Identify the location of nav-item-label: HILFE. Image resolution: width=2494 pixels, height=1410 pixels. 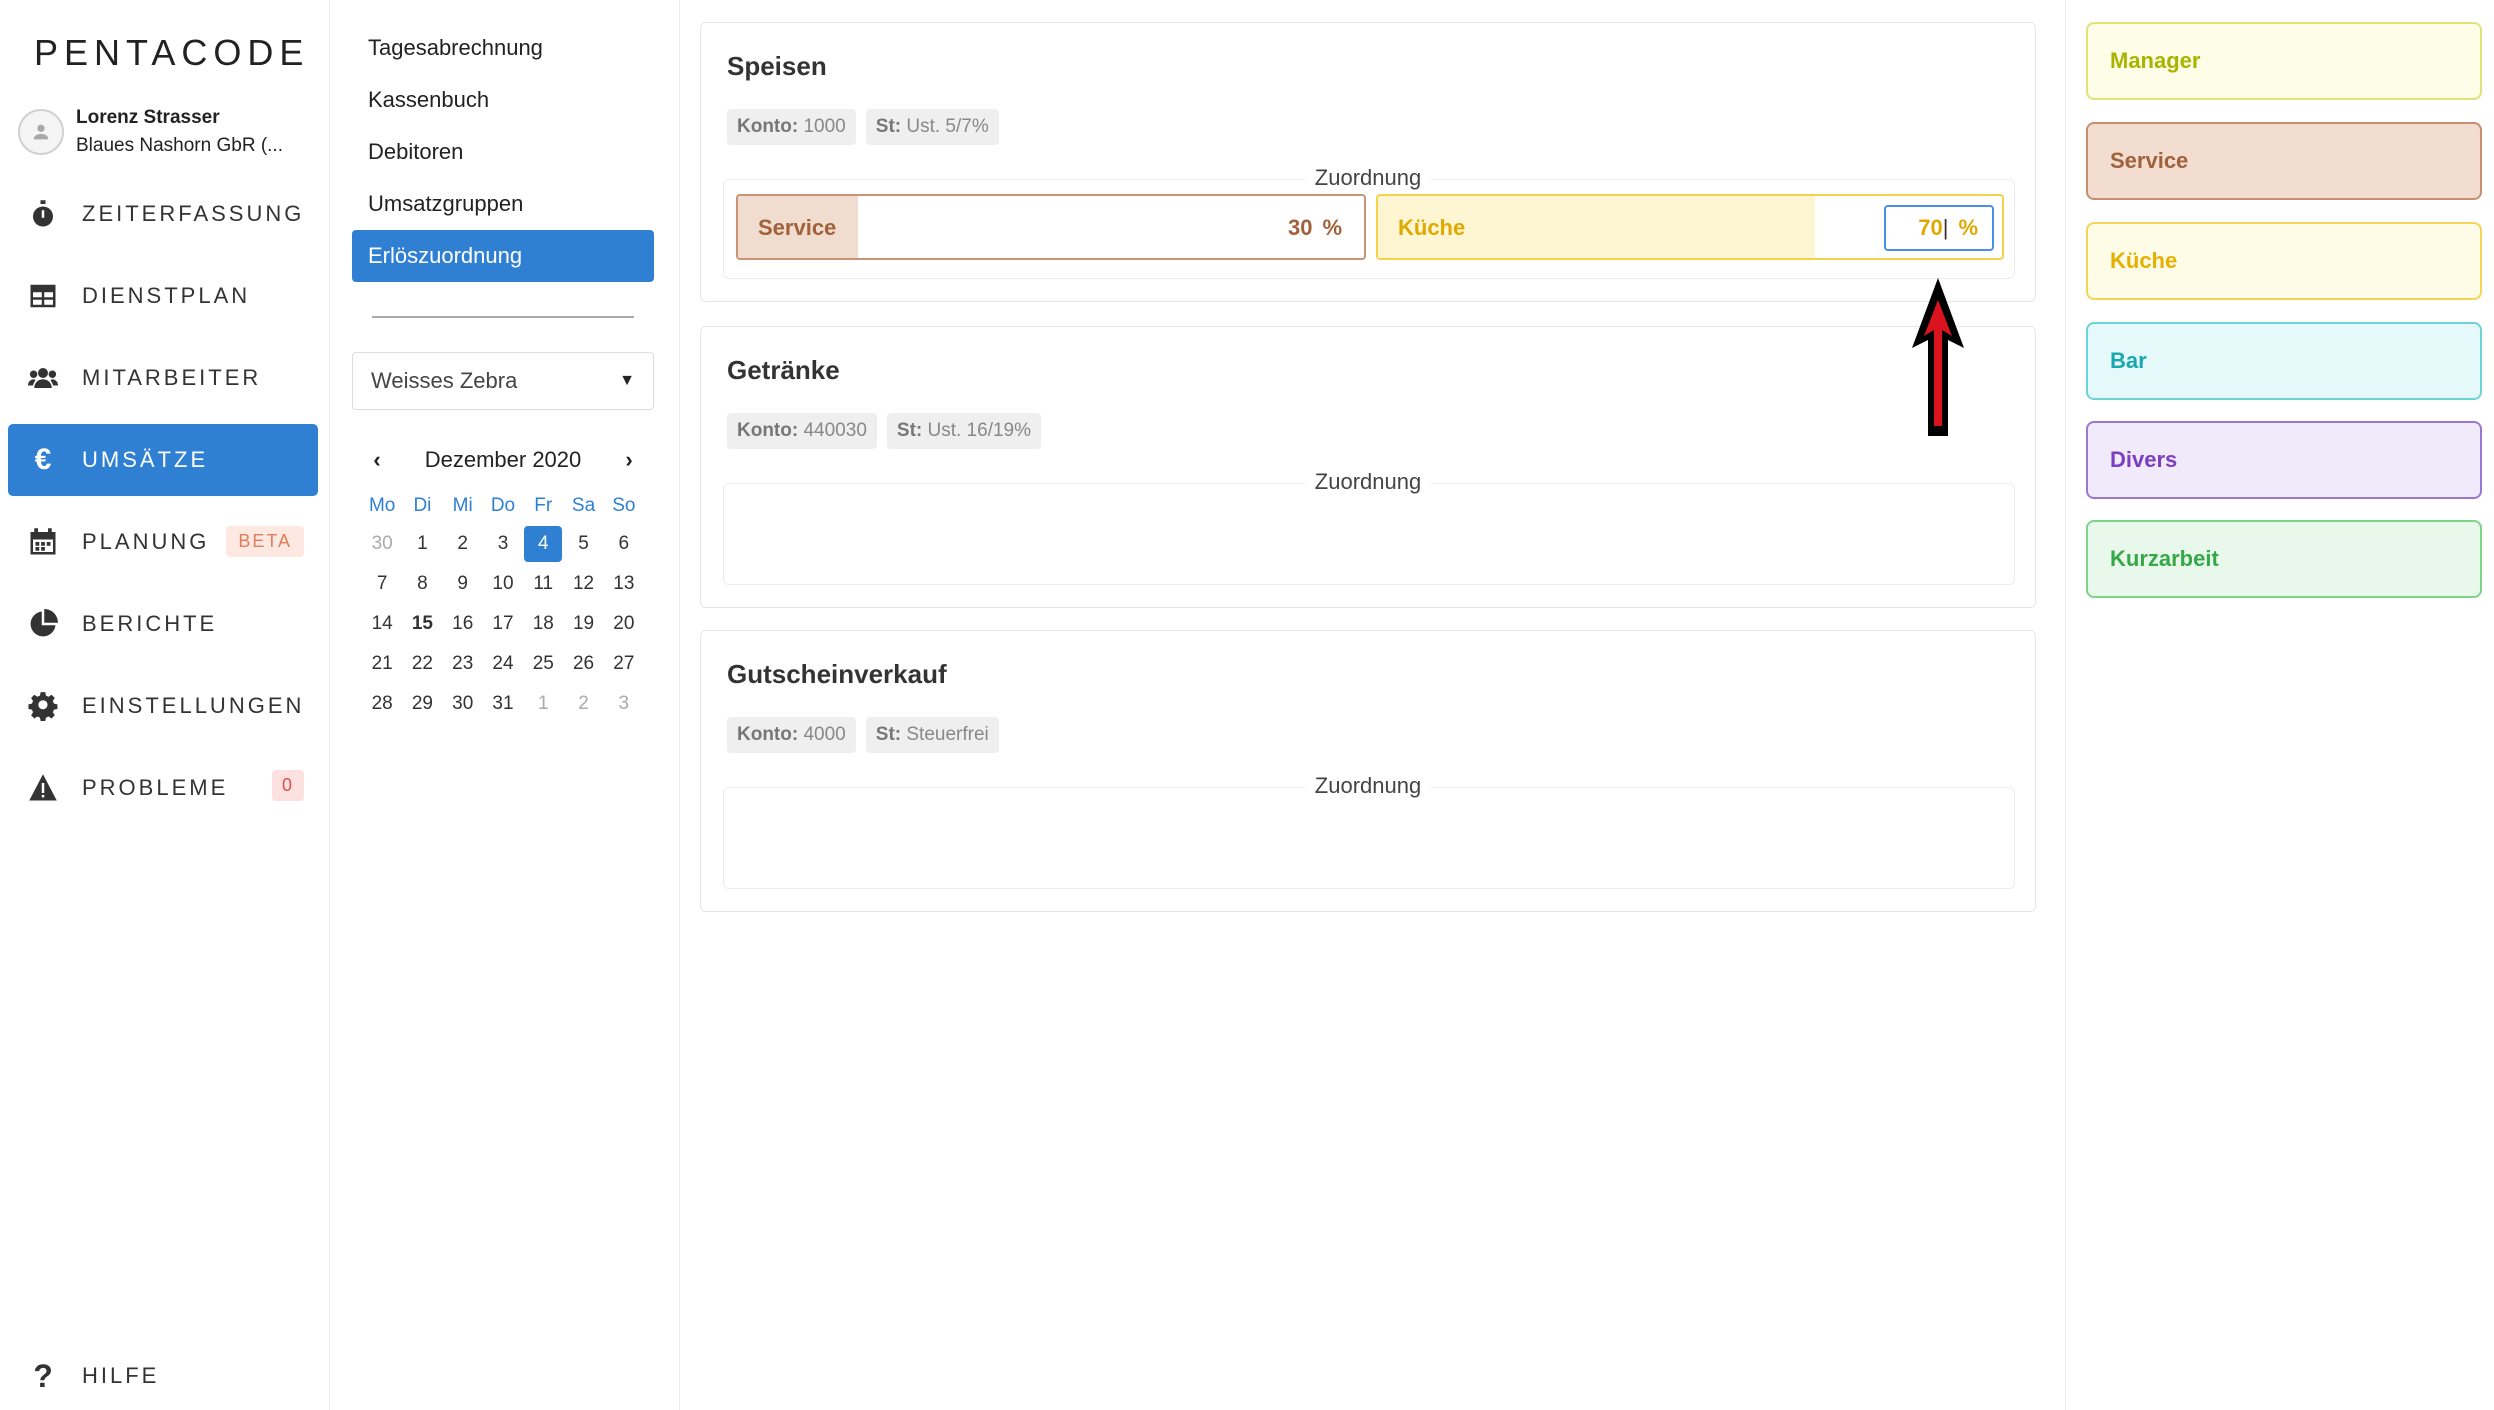
(121, 1375).